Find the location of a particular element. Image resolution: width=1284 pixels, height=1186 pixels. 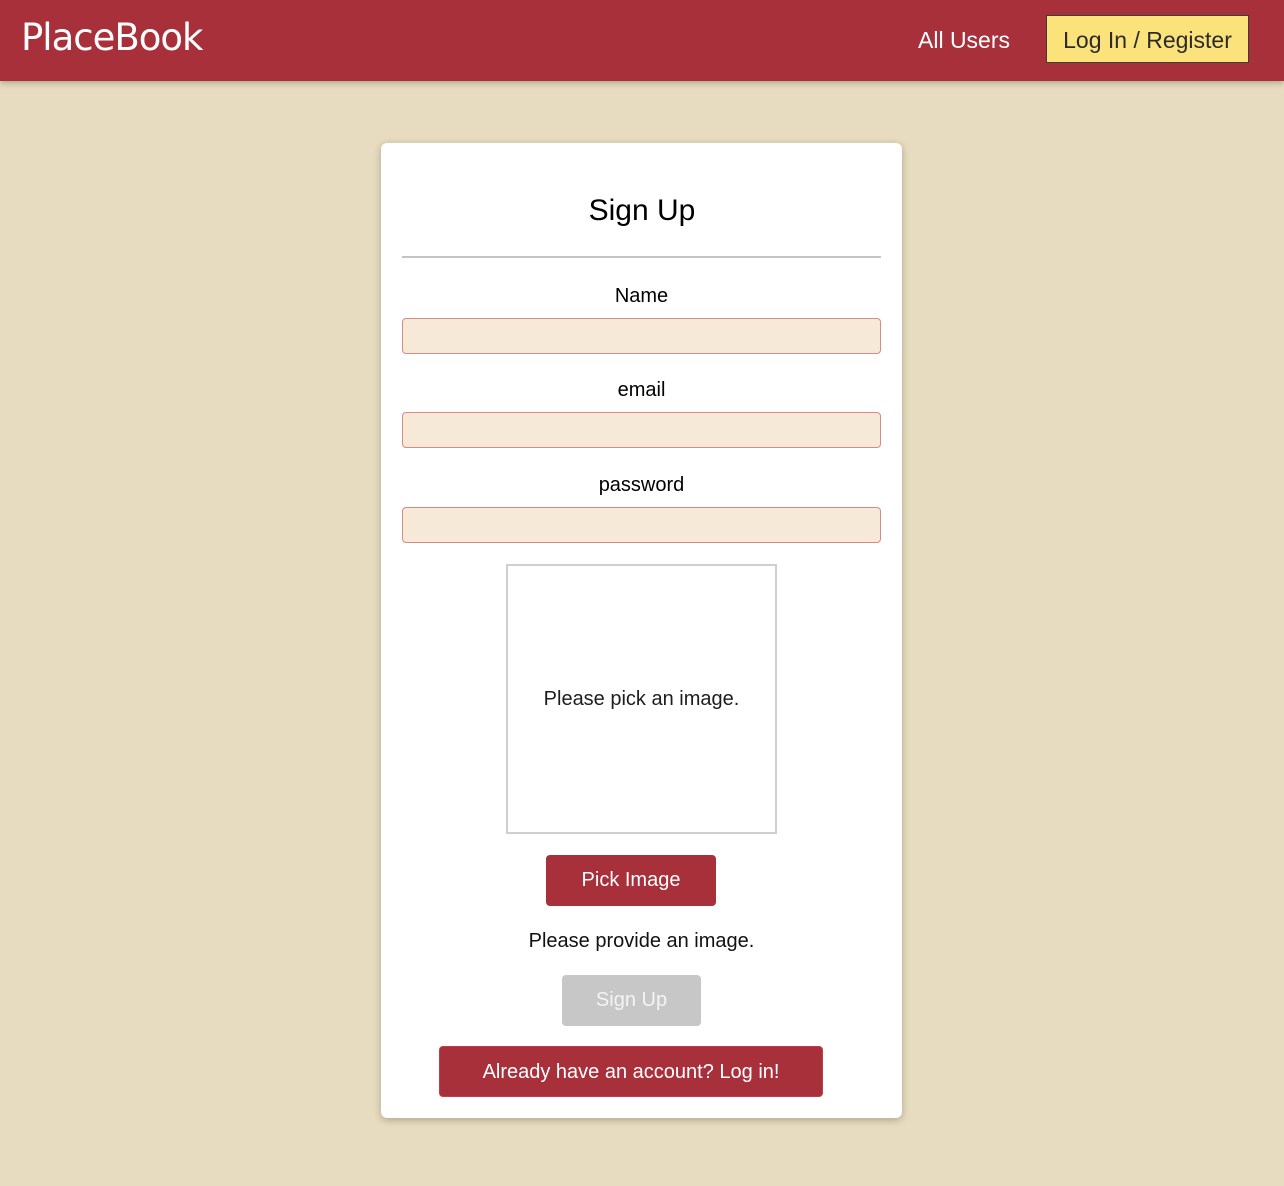

email-label: email is located at coordinates (641, 390).